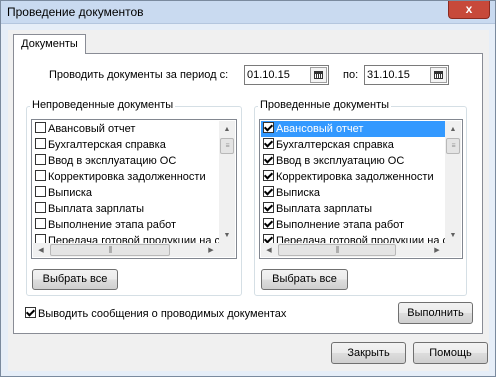  Describe the element at coordinates (325, 105) in the screenshot. I see `posted-documents-title: Проведенные документы` at that location.